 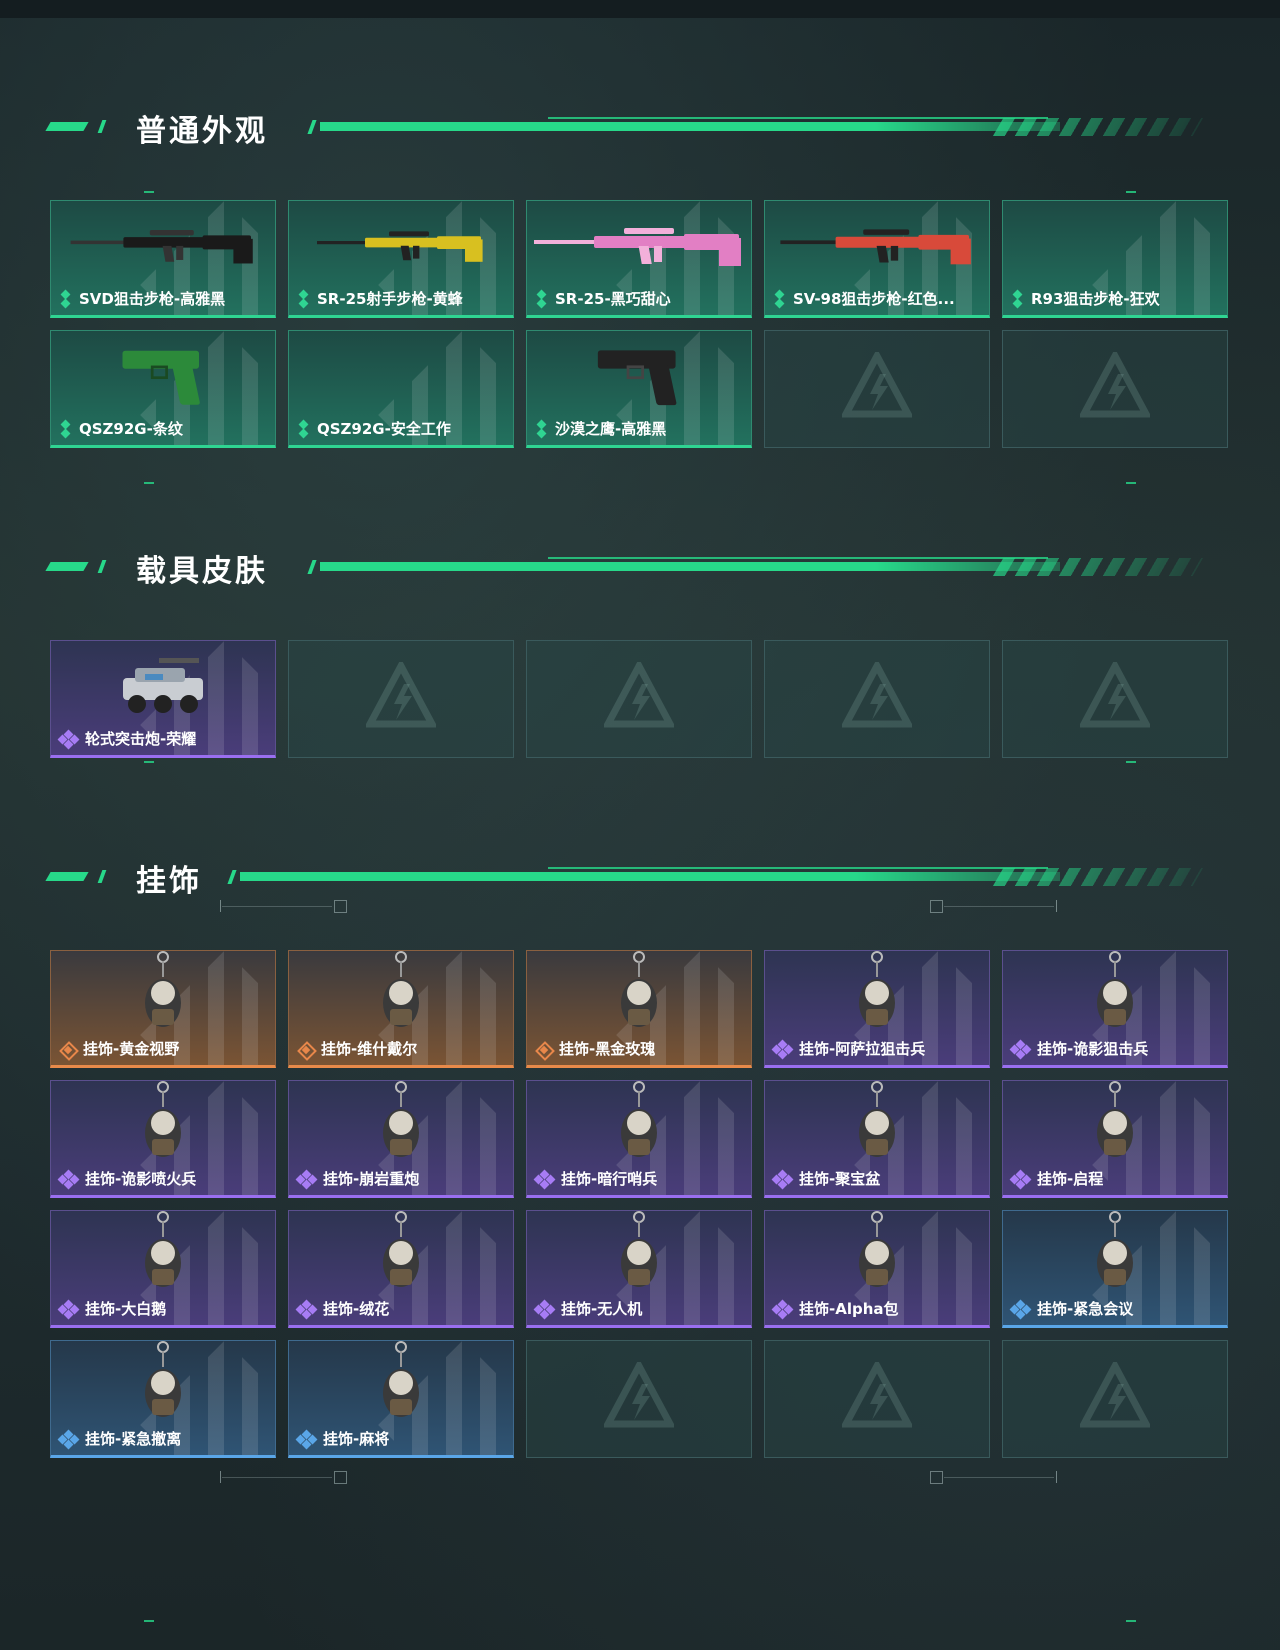 I want to click on item-label: SVD狙击步枪-高雅黑, so click(x=152, y=299).